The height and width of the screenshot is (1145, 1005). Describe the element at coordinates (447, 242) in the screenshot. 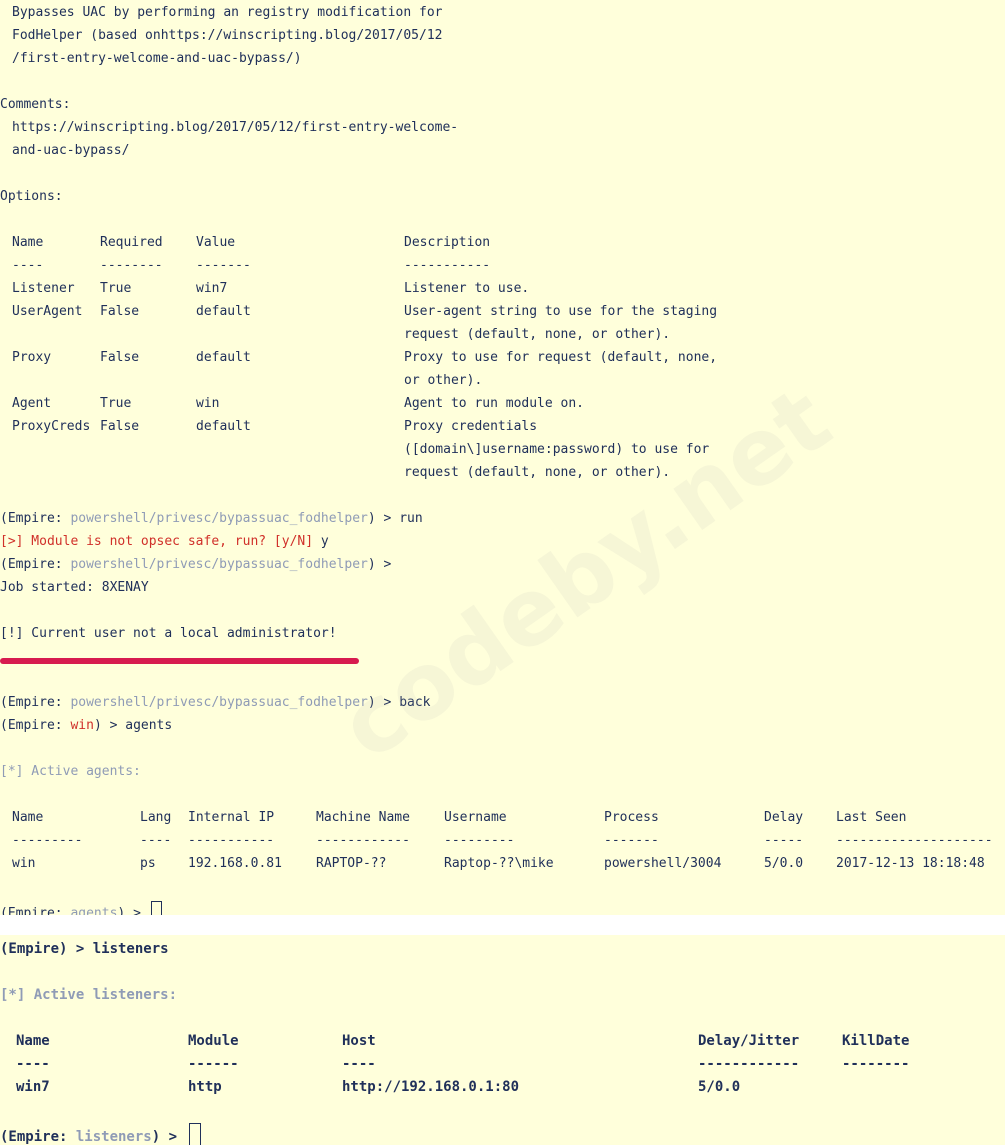

I see `options-header-description: Description` at that location.